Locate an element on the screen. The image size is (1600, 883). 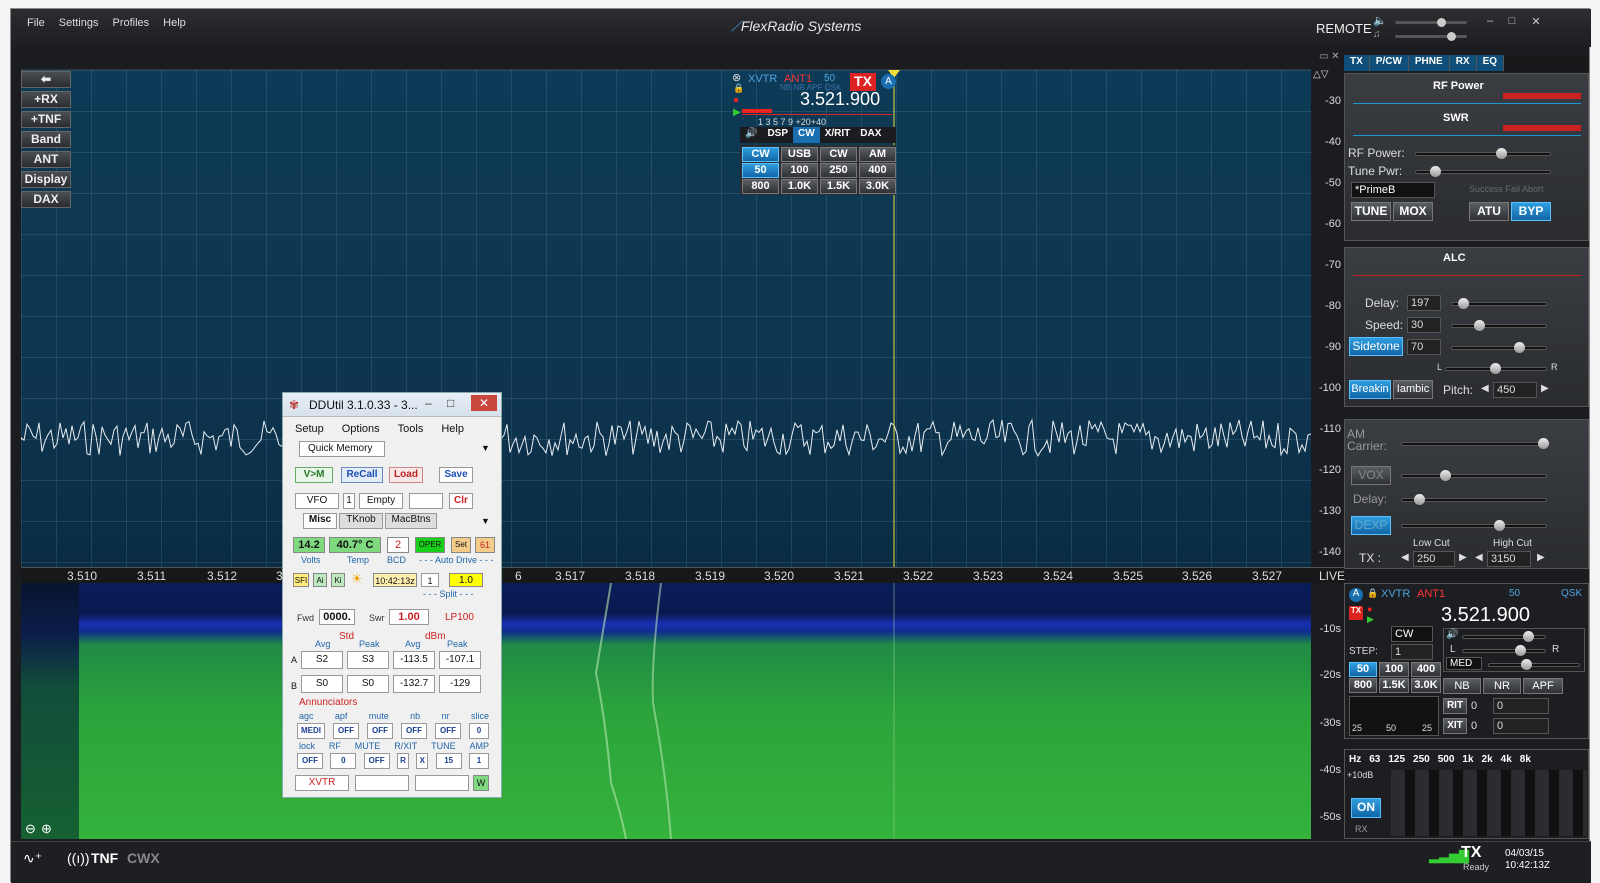
add-tnf-button: +TNF is located at coordinates (46, 119).